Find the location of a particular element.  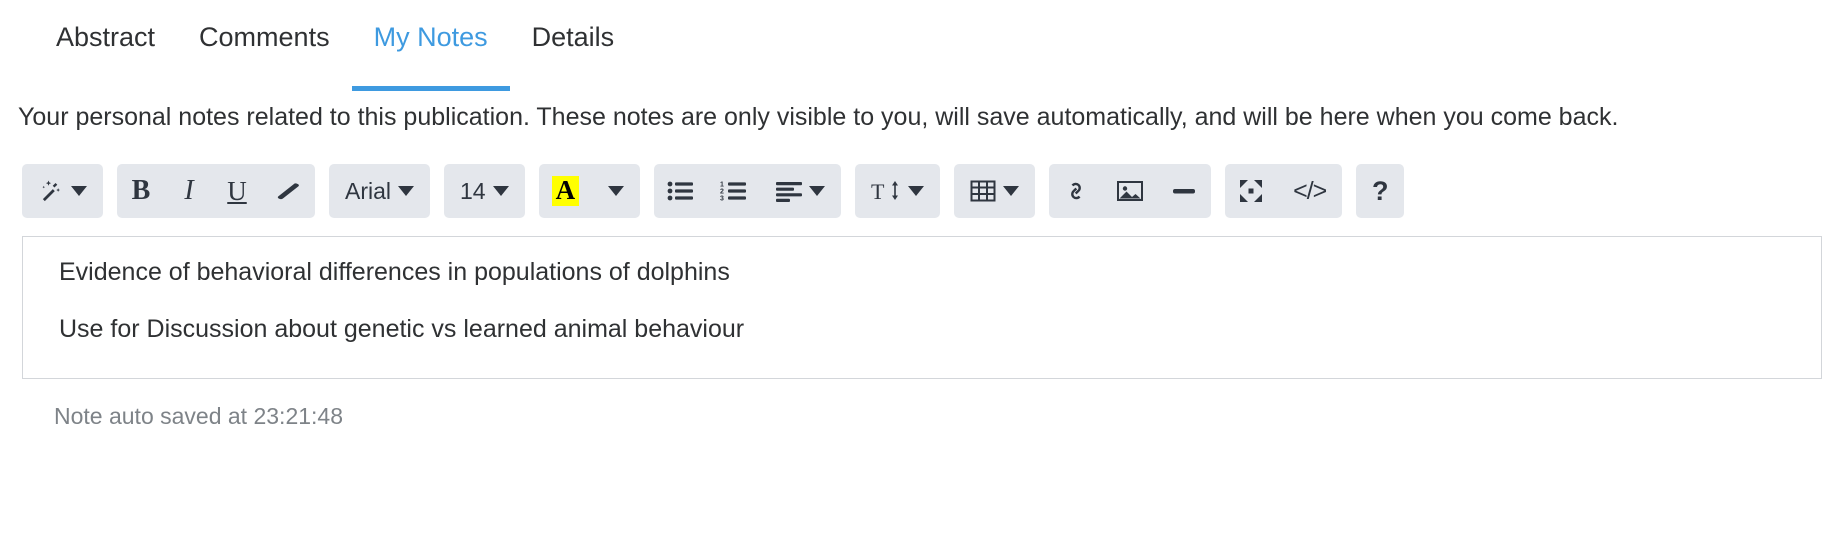

fullscreen-button is located at coordinates (1251, 191).